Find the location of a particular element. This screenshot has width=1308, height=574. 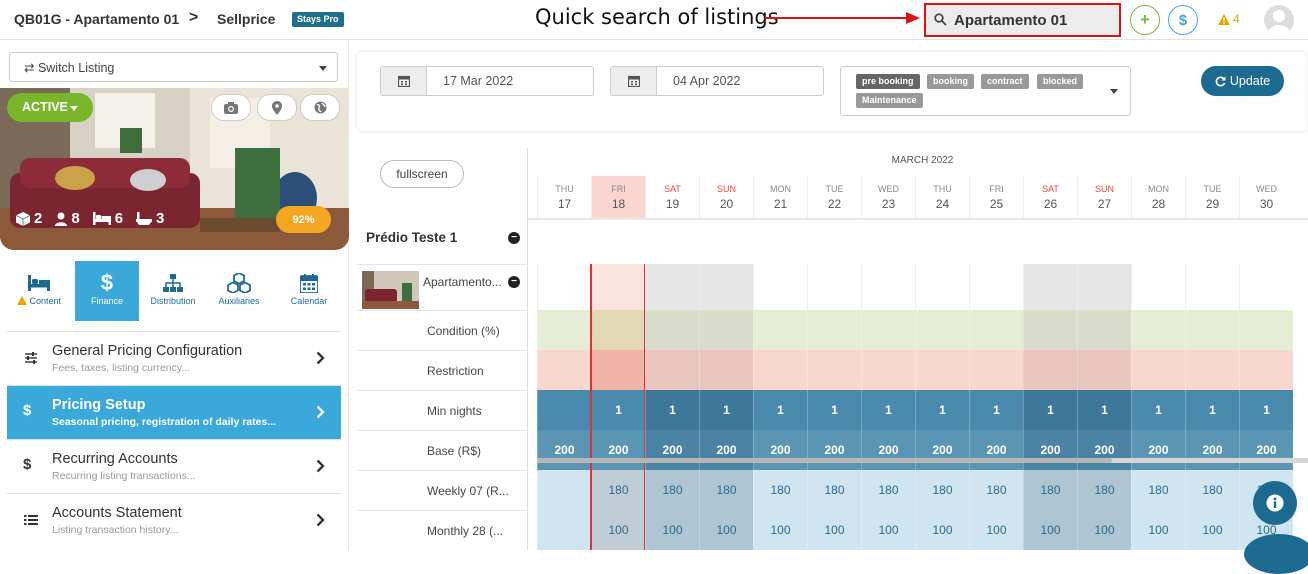

tag-maintenance: Maintenance is located at coordinates (889, 100).